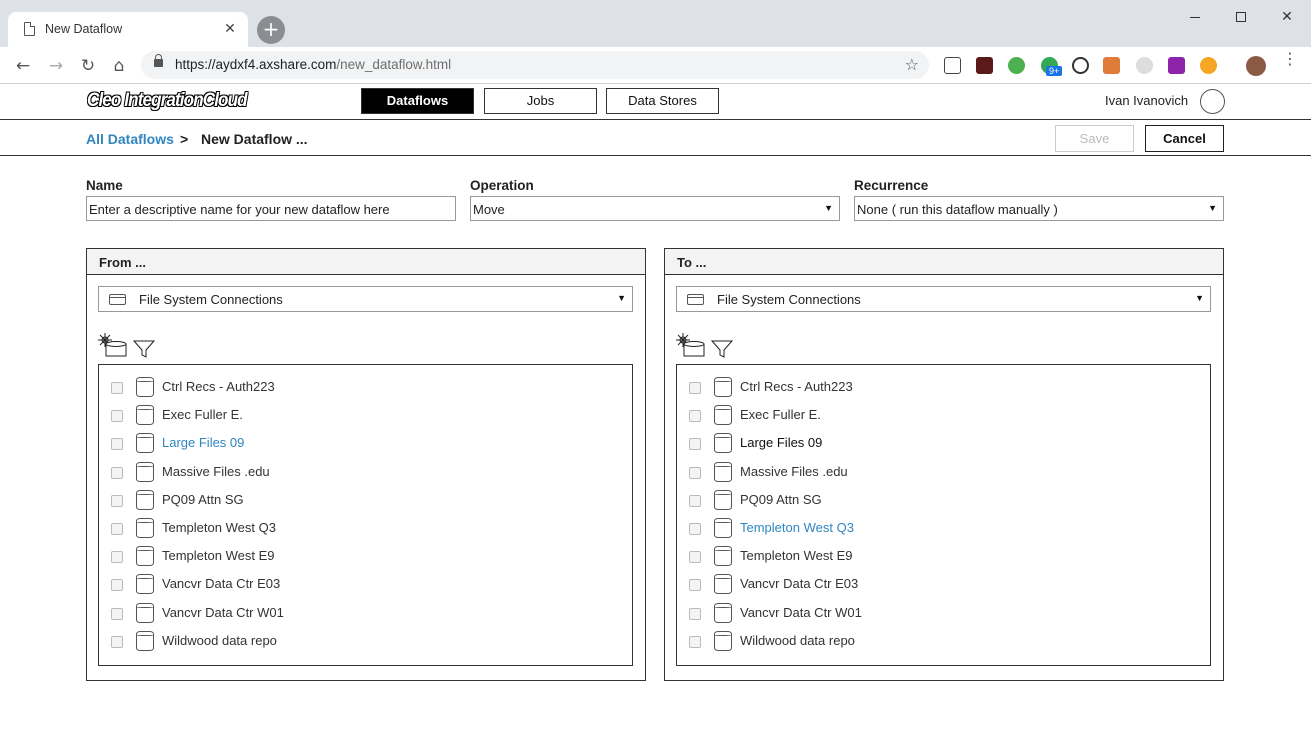 This screenshot has width=1311, height=737. Describe the element at coordinates (88, 66) in the screenshot. I see `reload-icon: ↻` at that location.